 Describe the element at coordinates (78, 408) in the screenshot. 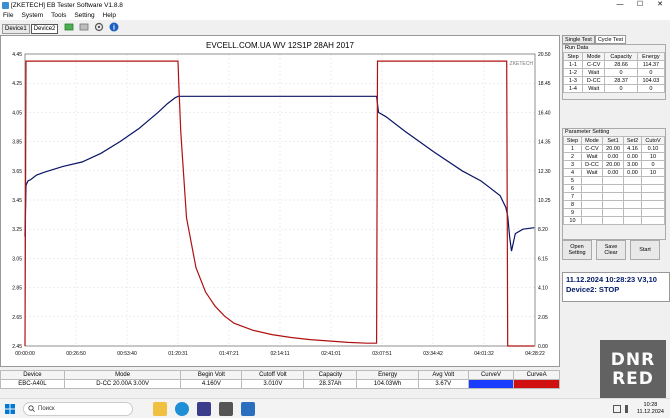

I see `taskbar-search: Поиск` at that location.